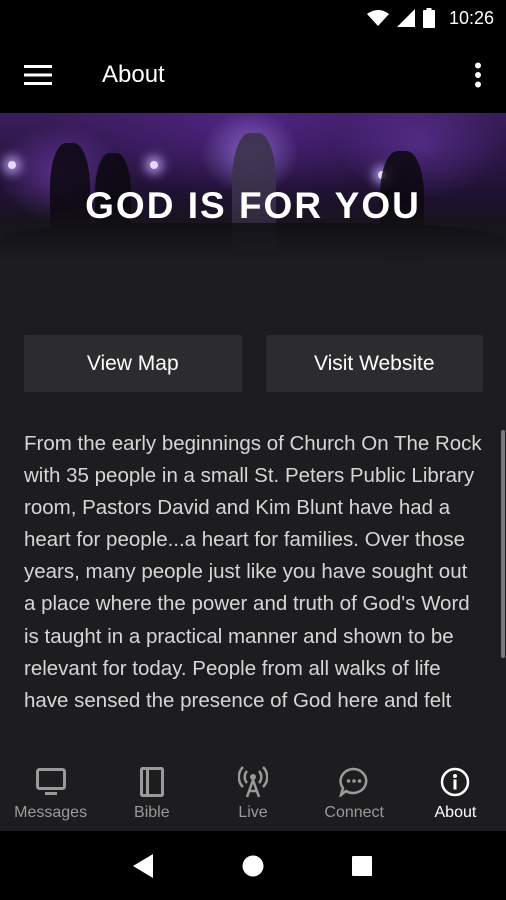  What do you see at coordinates (253, 74) in the screenshot?
I see `app-bar: About` at bounding box center [253, 74].